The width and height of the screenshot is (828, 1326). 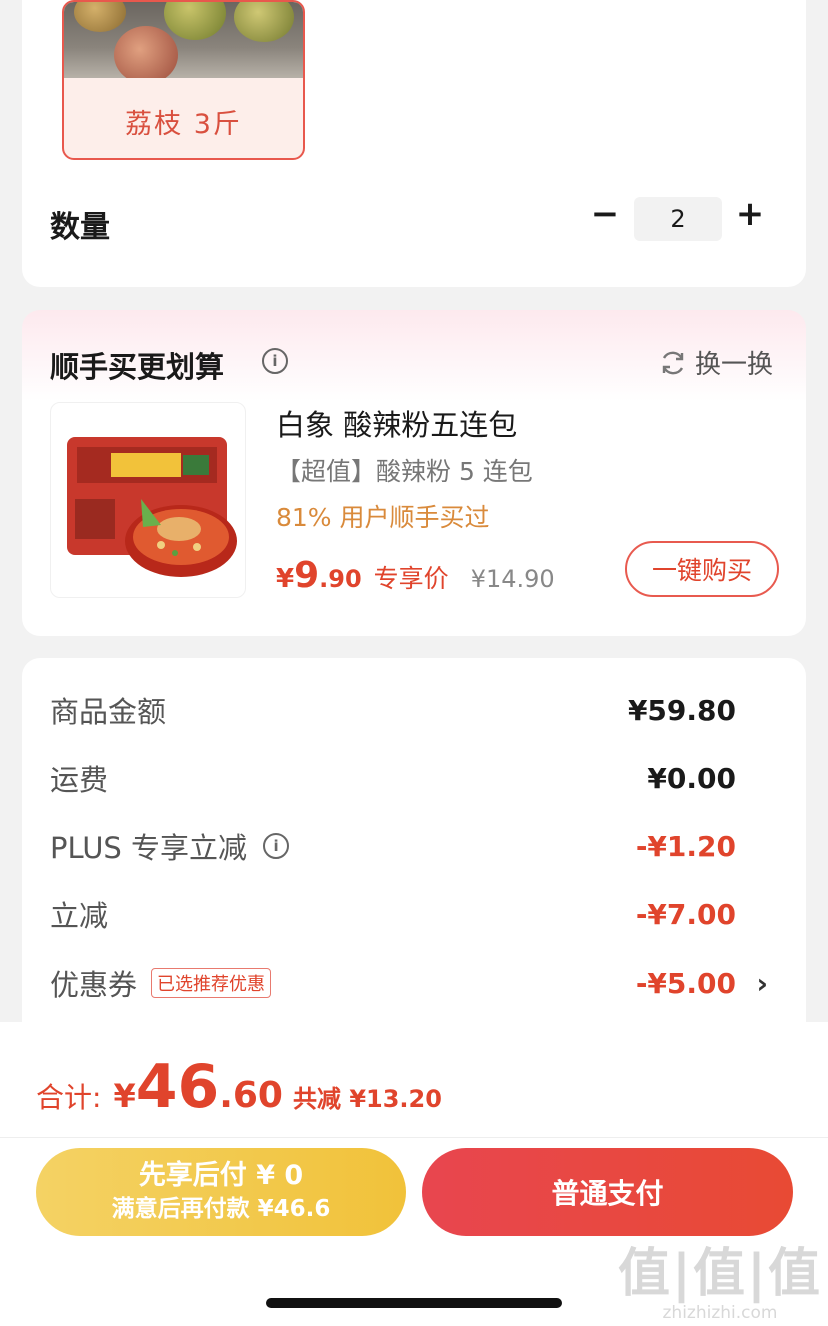 I want to click on summary-row-instant-discount: 立减 -¥7.00, so click(x=408, y=914).